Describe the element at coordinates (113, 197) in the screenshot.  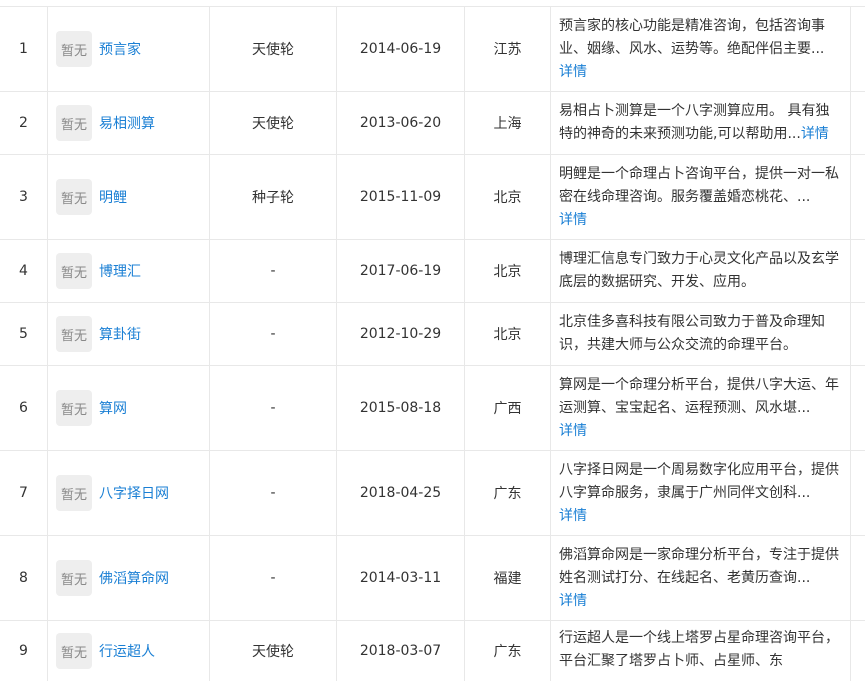
I see `company-name-link: 明鲤` at that location.